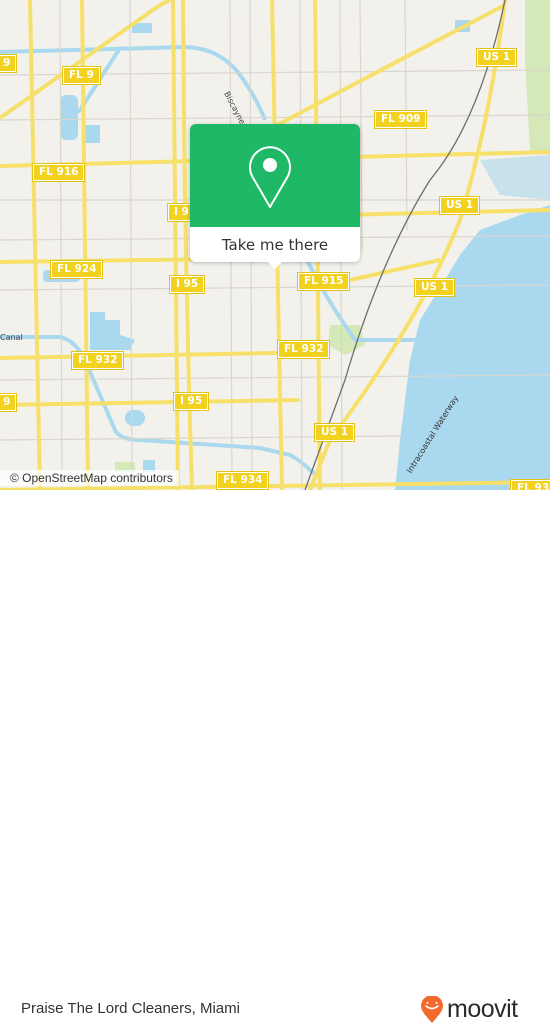  I want to click on popup-header, so click(275, 175).